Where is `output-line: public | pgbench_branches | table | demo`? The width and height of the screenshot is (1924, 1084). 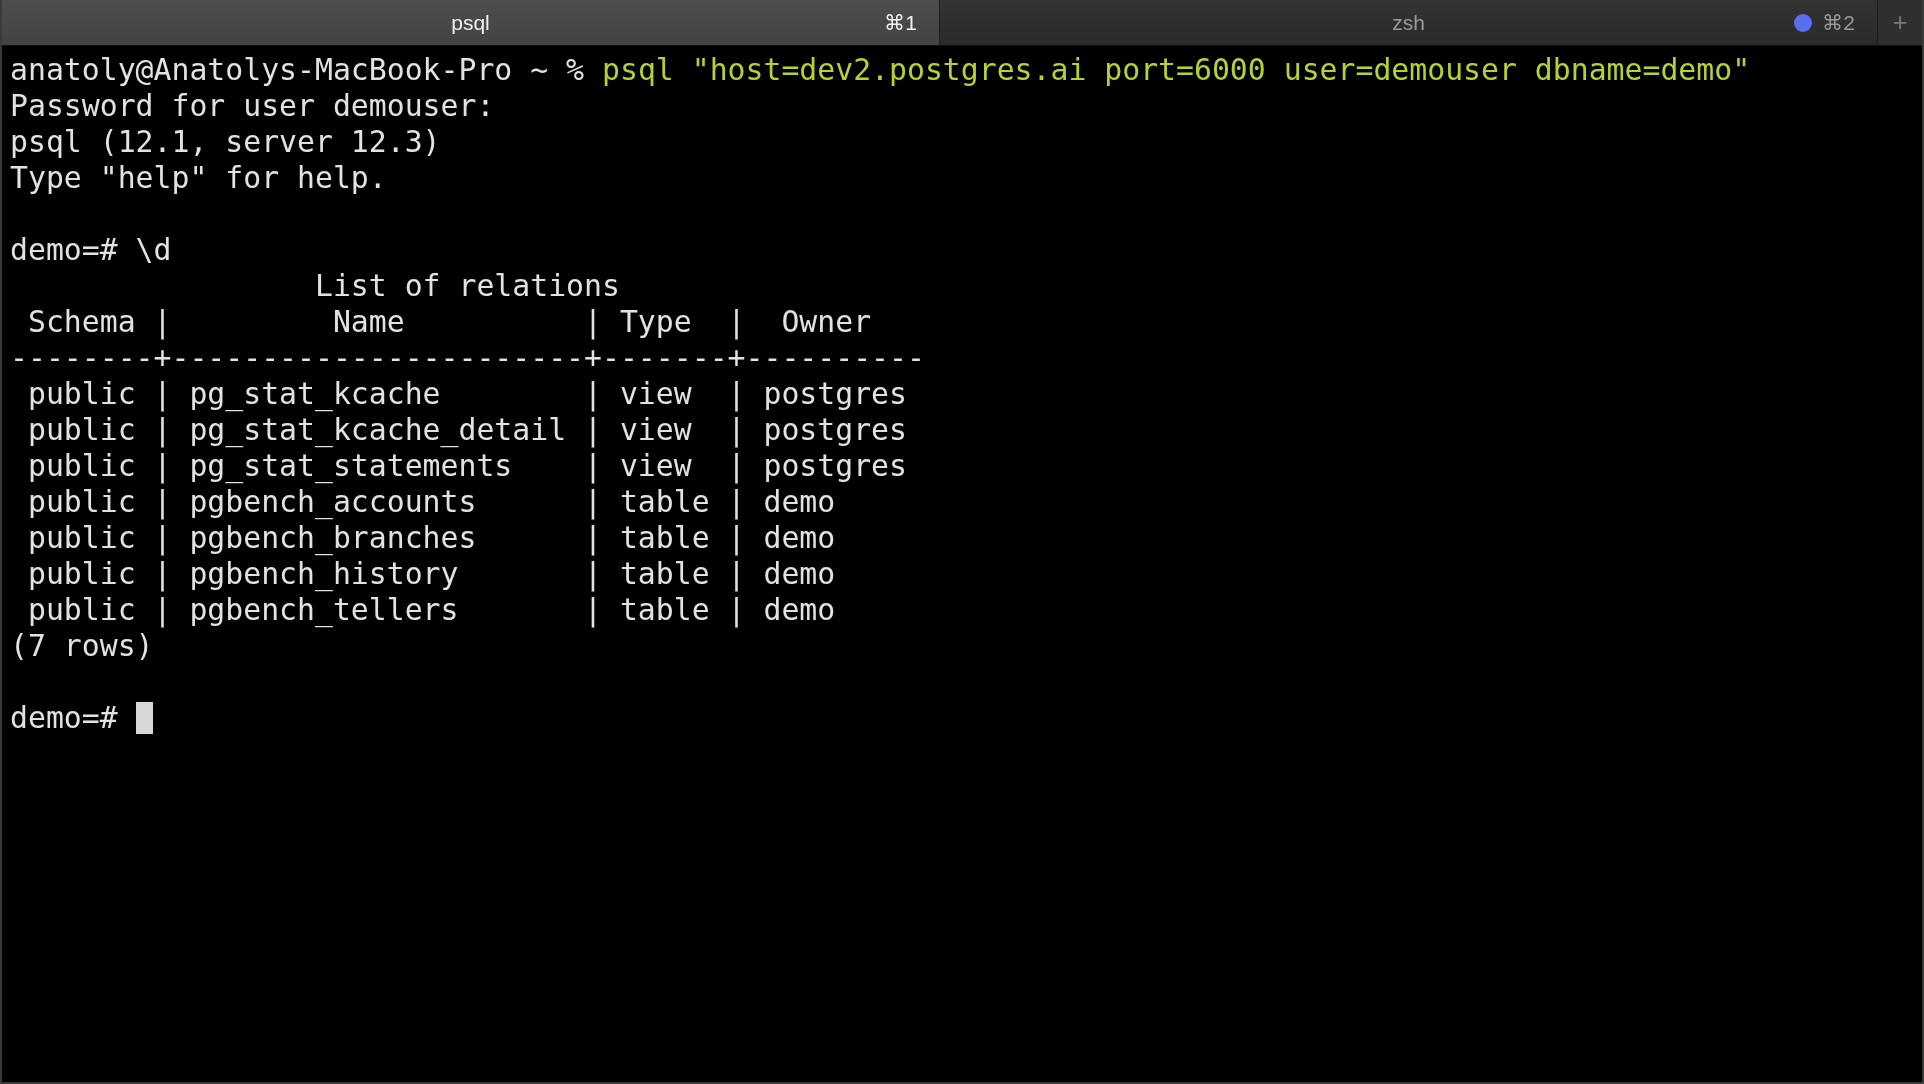 output-line: public | pgbench_branches | table | demo is located at coordinates (431, 538).